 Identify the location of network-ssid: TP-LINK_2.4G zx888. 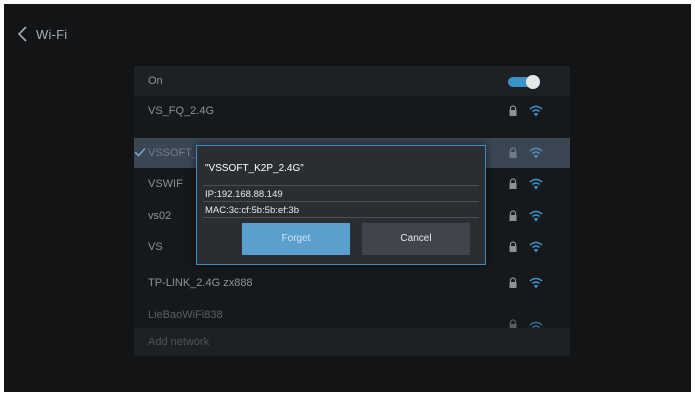
(200, 283).